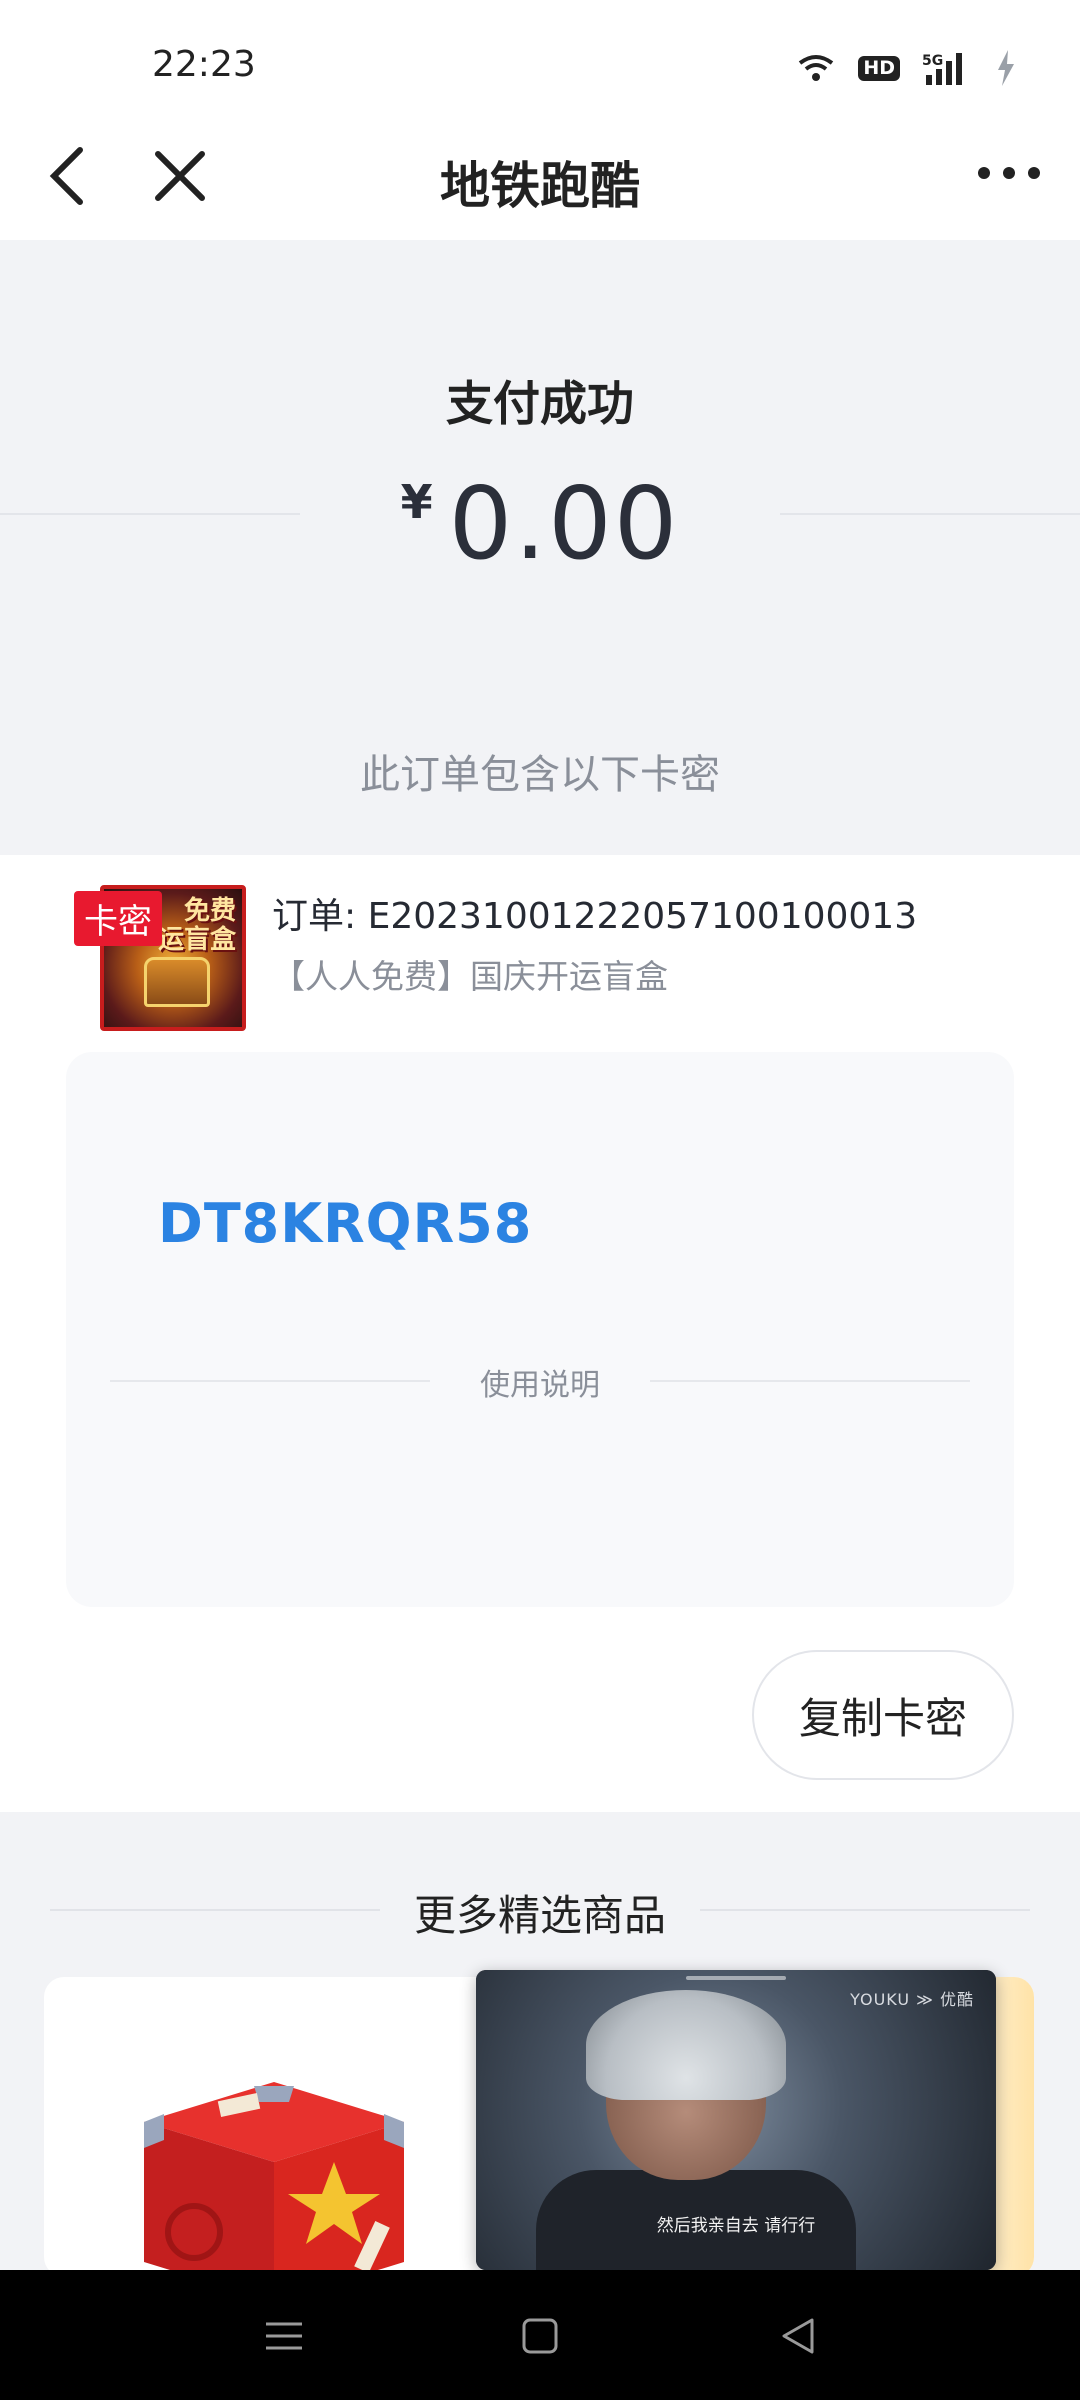  Describe the element at coordinates (274, 2179) in the screenshot. I see `mystery-box-icon` at that location.